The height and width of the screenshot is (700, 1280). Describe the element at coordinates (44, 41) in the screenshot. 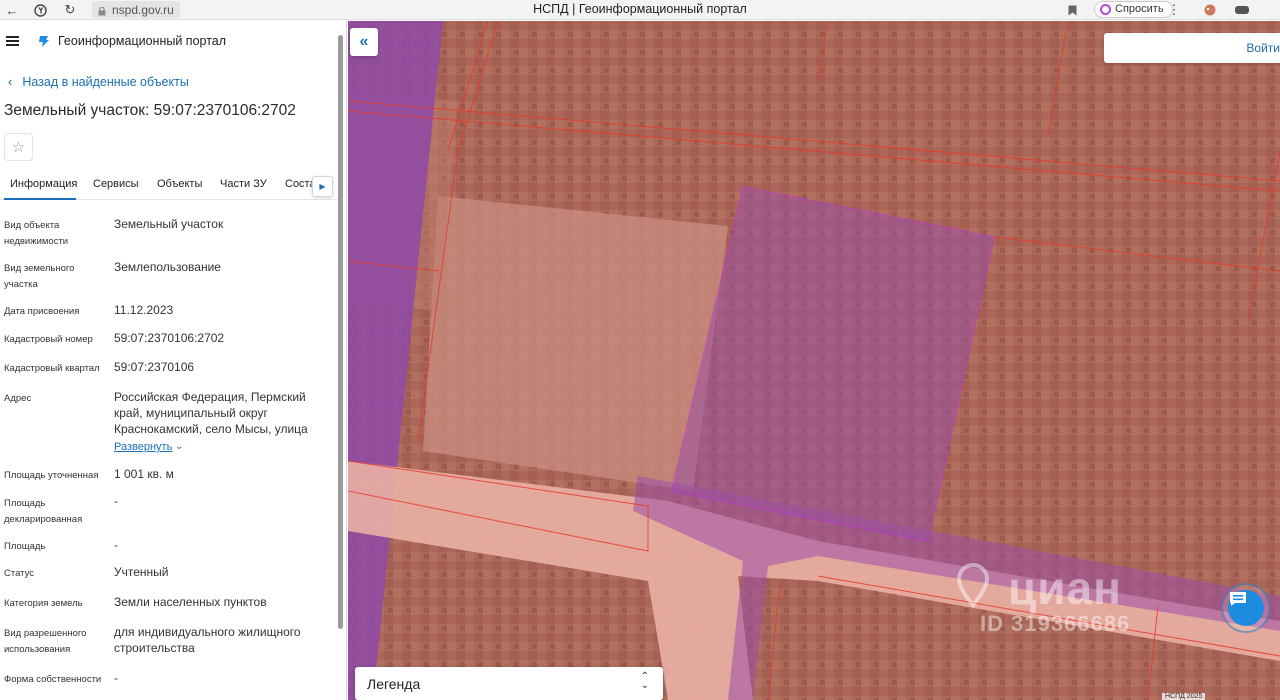

I see `portal-logo-icon` at that location.